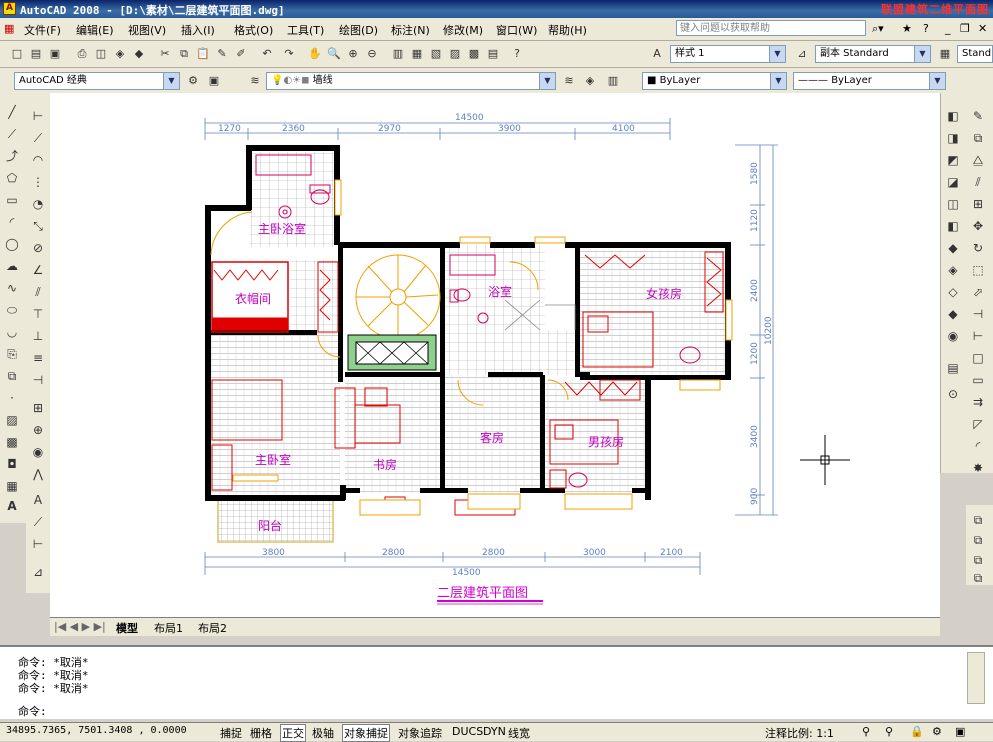  I want to click on auto-scale-icon: ⚲, so click(889, 731).